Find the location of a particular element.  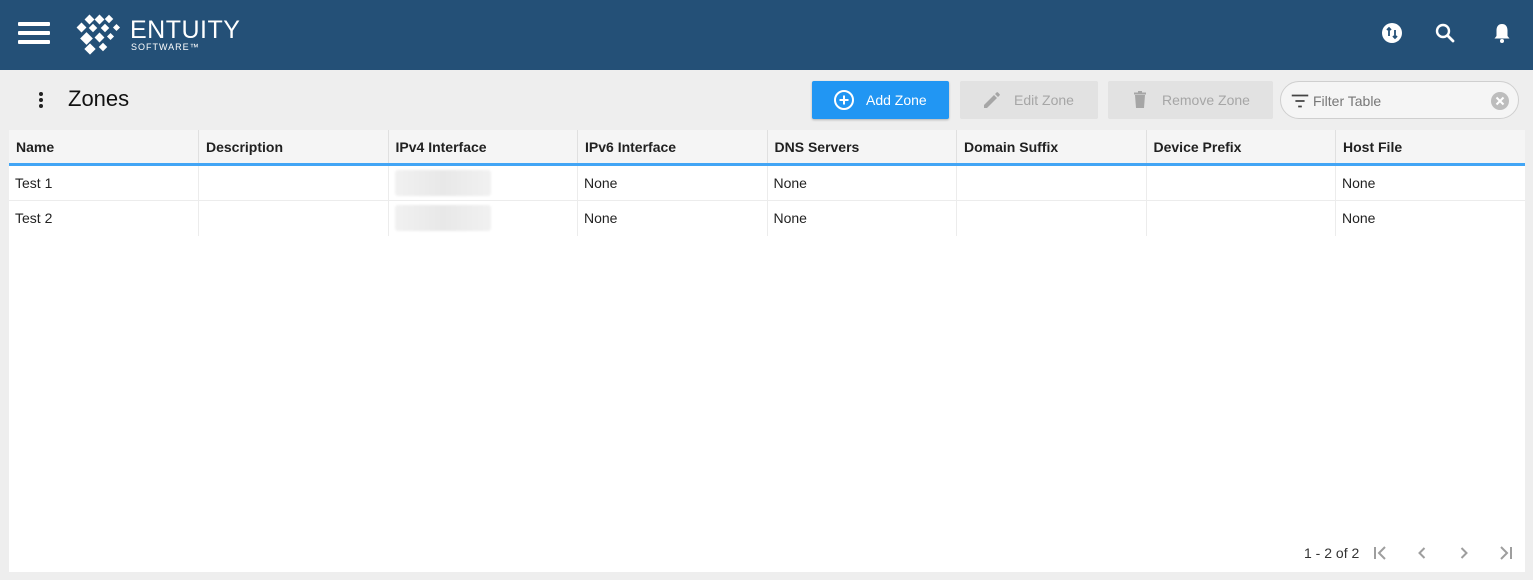

page-title: Zones is located at coordinates (99, 98).